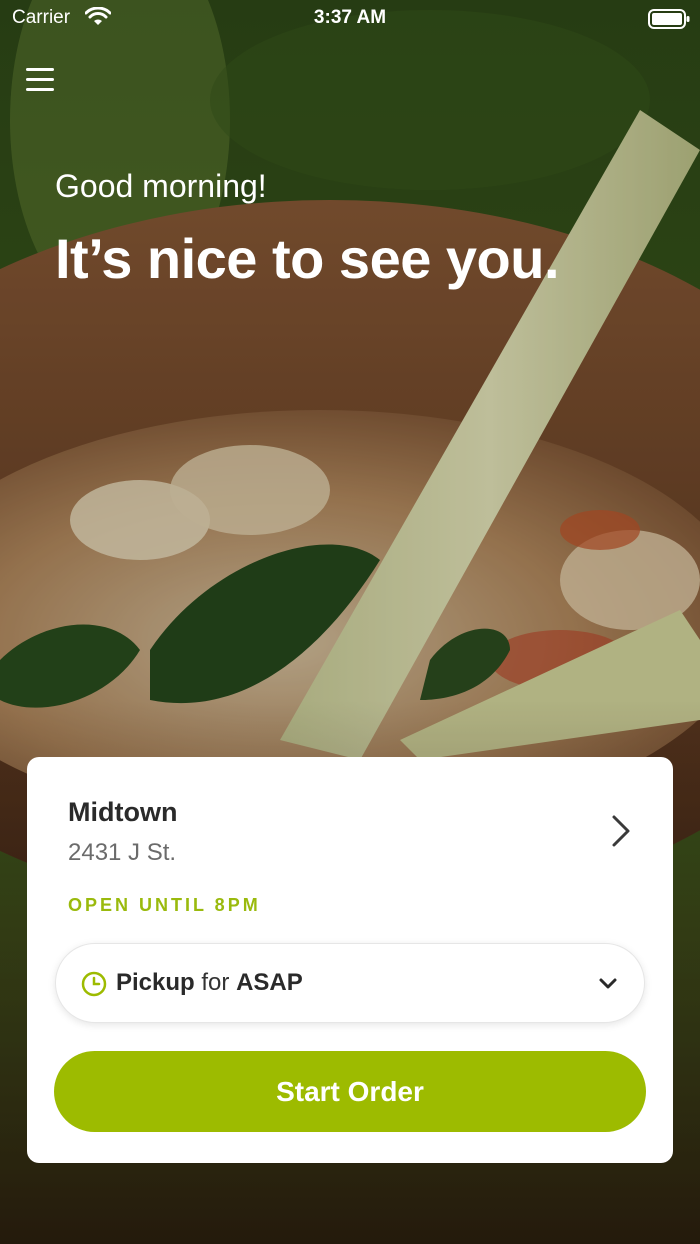 This screenshot has width=700, height=1244. I want to click on status-bar: Carrier 3:37 AM, so click(350, 18).